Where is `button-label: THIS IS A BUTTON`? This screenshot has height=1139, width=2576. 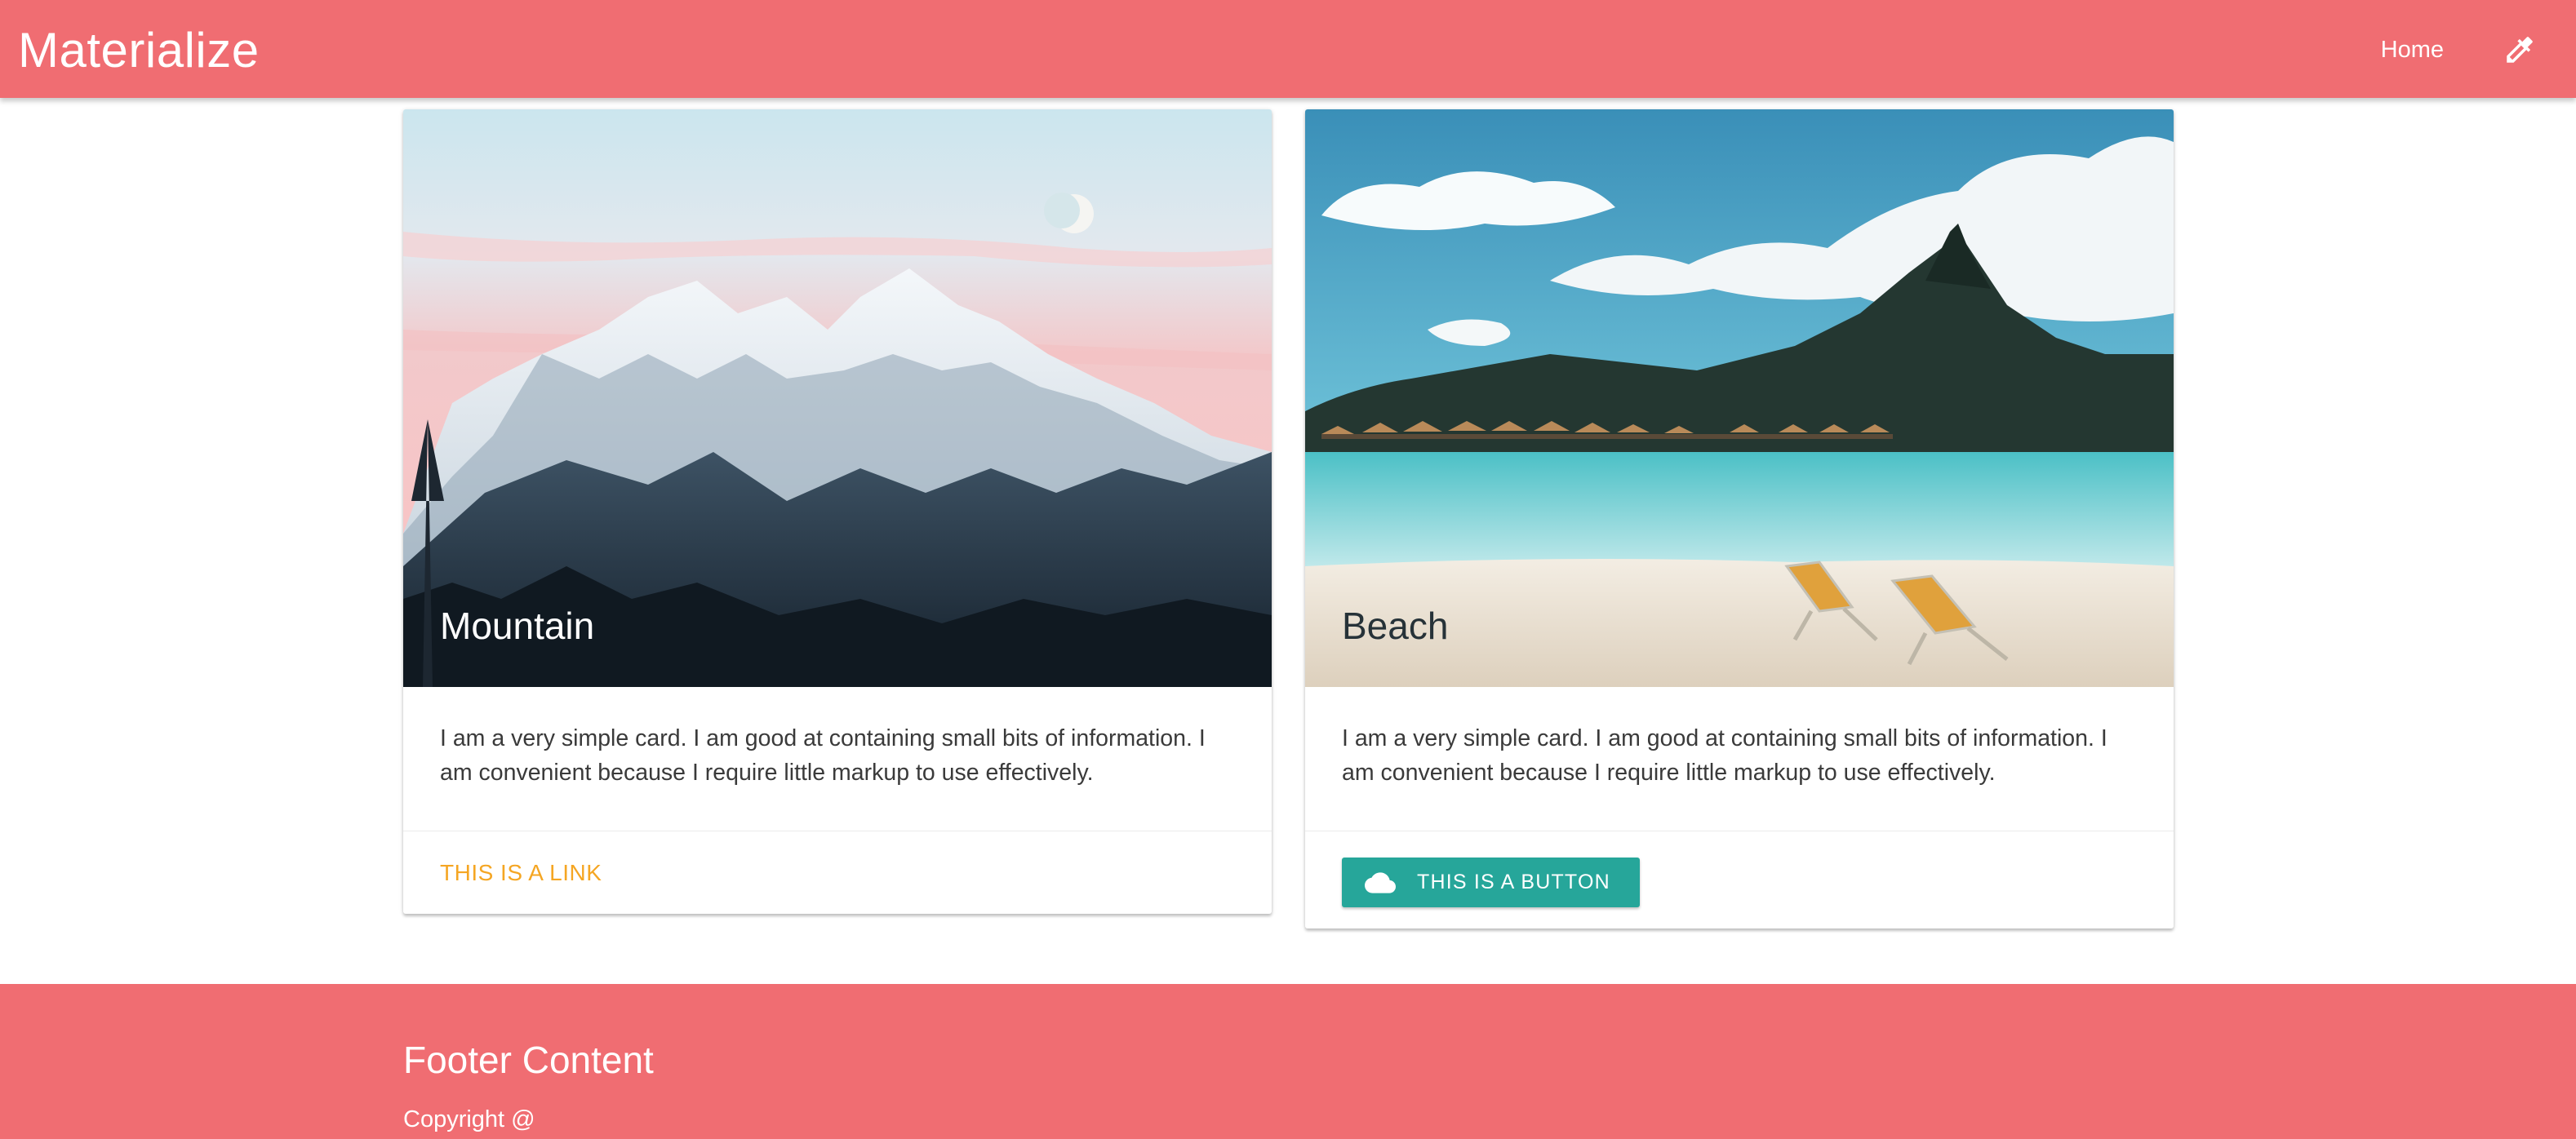
button-label: THIS IS A BUTTON is located at coordinates (1513, 882).